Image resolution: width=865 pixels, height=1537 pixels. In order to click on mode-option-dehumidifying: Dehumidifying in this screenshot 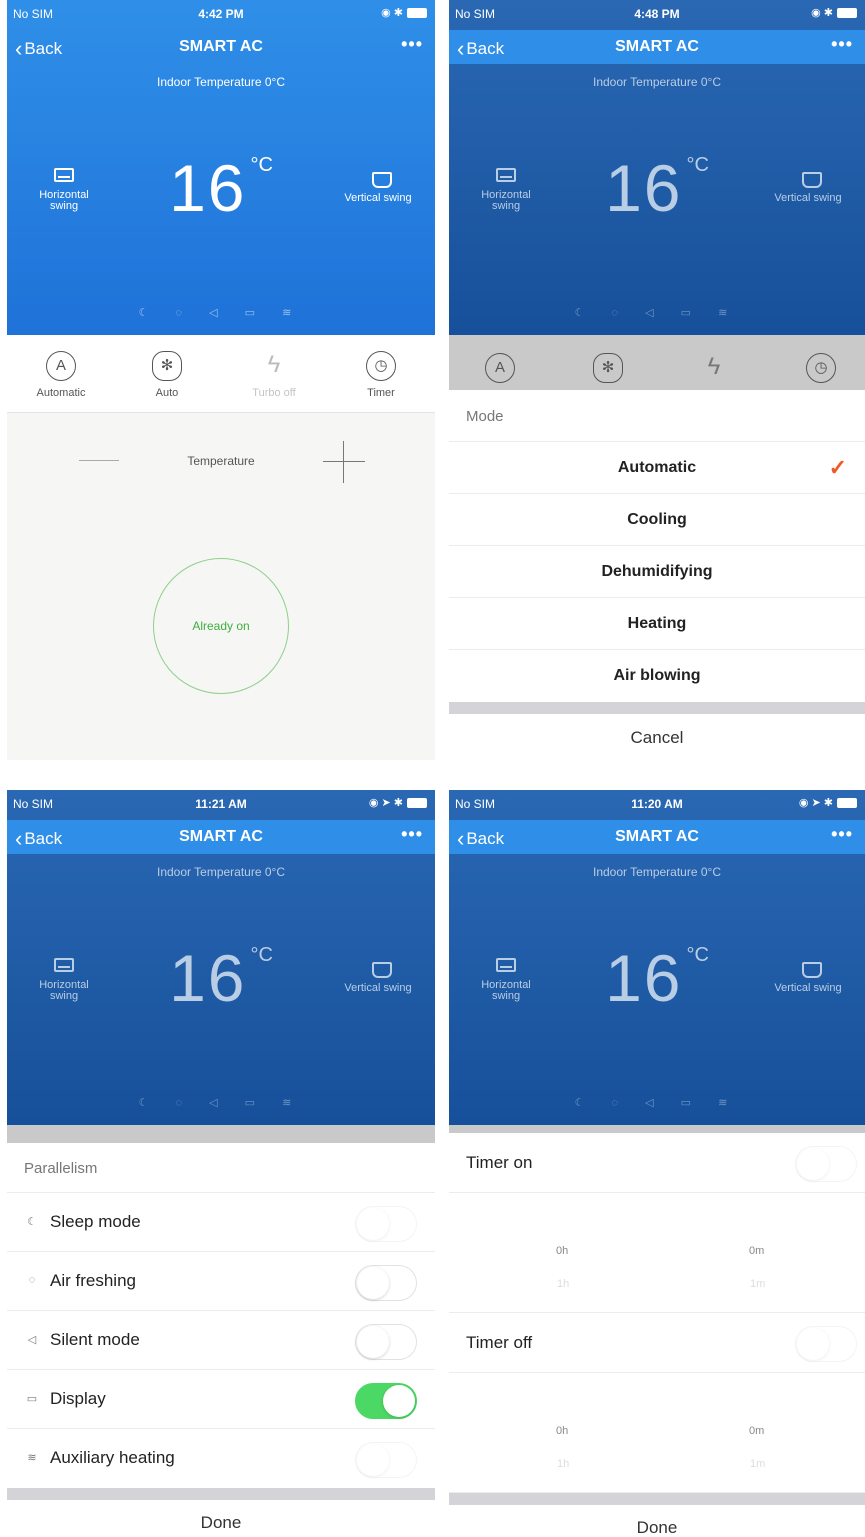, I will do `click(657, 572)`.